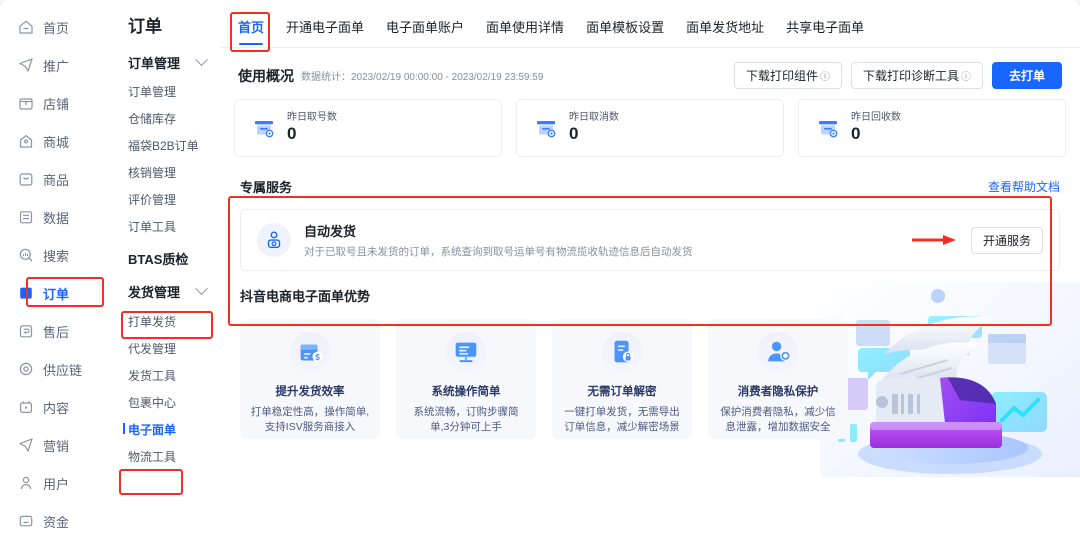  Describe the element at coordinates (781, 76) in the screenshot. I see `usage-button-label: 下载打印组件` at that location.